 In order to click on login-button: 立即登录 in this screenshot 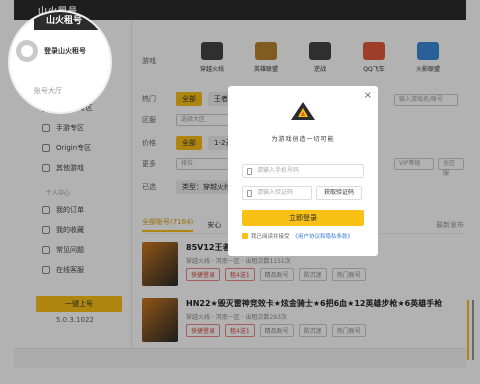, I will do `click(303, 218)`.